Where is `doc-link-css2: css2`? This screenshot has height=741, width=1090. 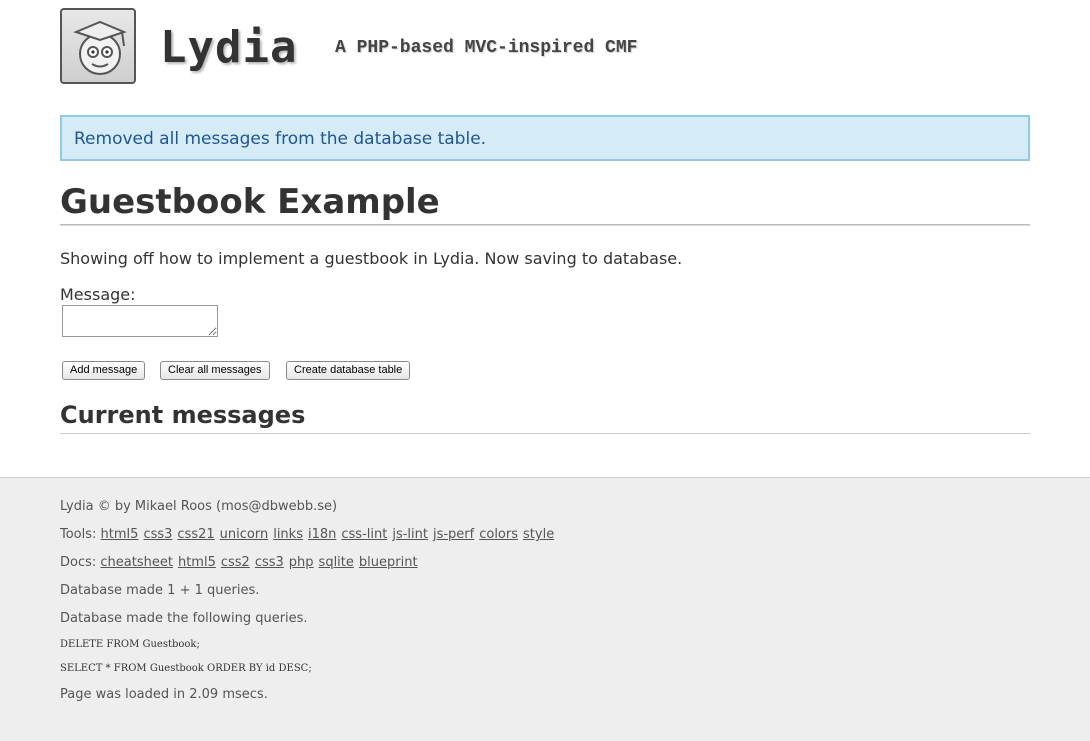
doc-link-css2: css2 is located at coordinates (235, 562).